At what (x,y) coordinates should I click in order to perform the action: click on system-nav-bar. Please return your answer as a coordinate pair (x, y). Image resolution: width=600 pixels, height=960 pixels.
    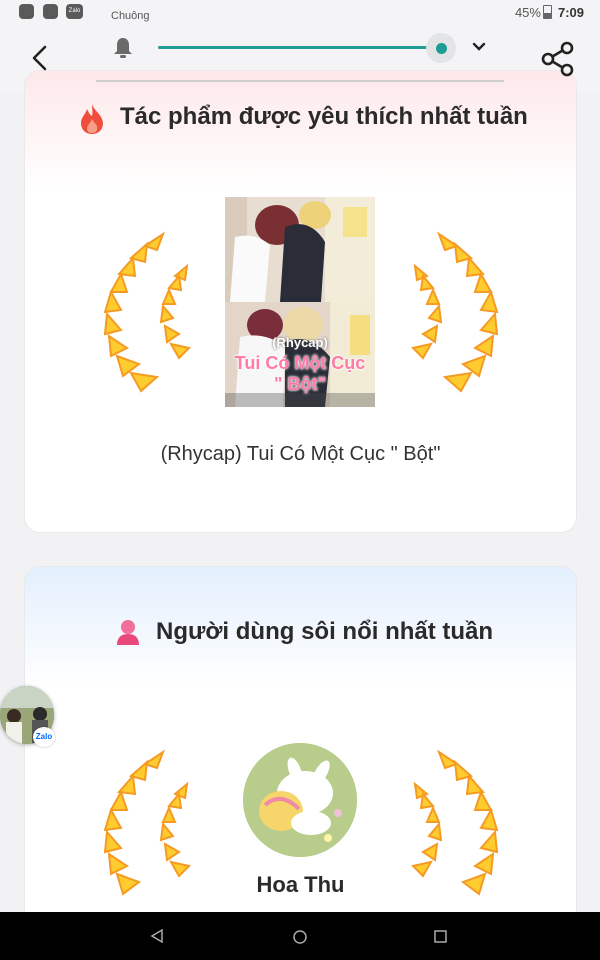
    Looking at the image, I should click on (300, 936).